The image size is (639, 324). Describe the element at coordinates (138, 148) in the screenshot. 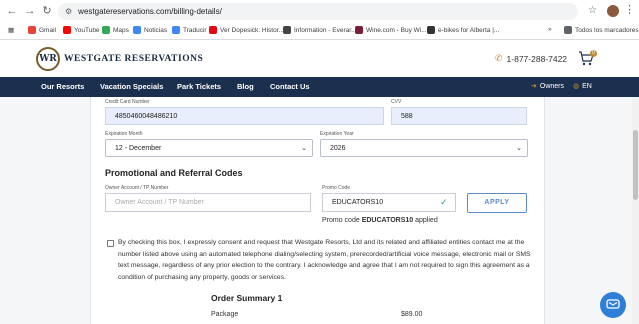

I see `exp-month-value: 12 - December` at that location.